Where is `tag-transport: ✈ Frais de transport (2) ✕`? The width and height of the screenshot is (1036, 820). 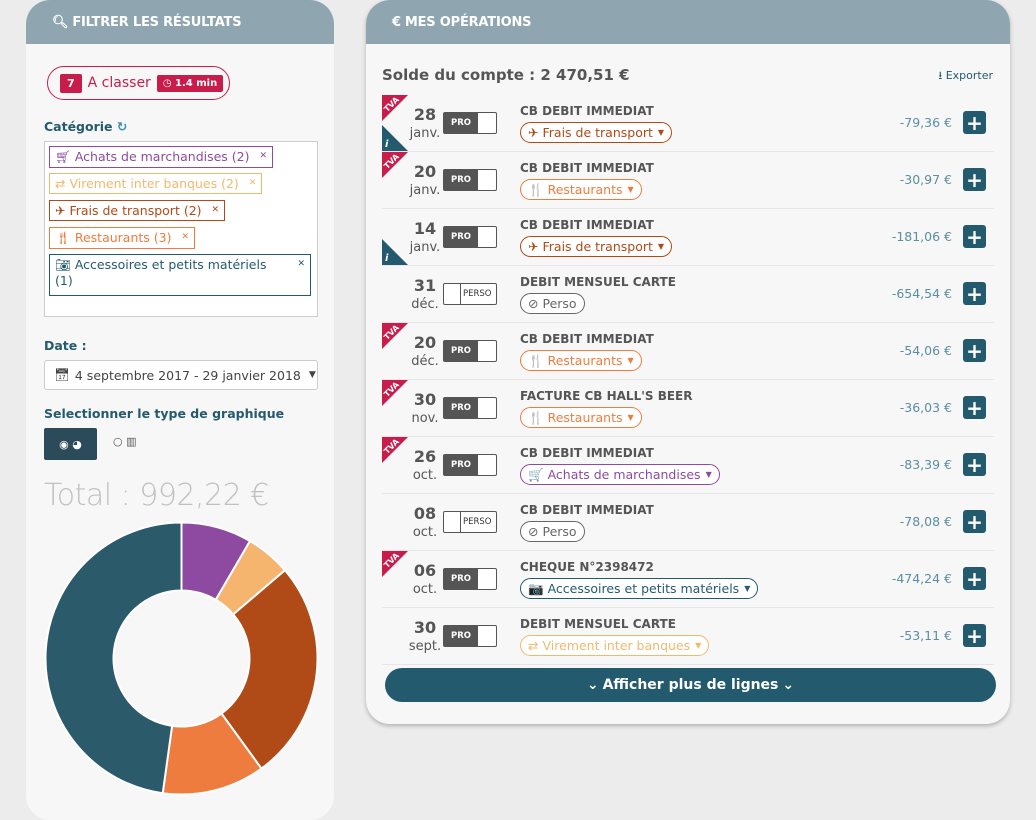
tag-transport: ✈ Frais de transport (2) ✕ is located at coordinates (137, 210).